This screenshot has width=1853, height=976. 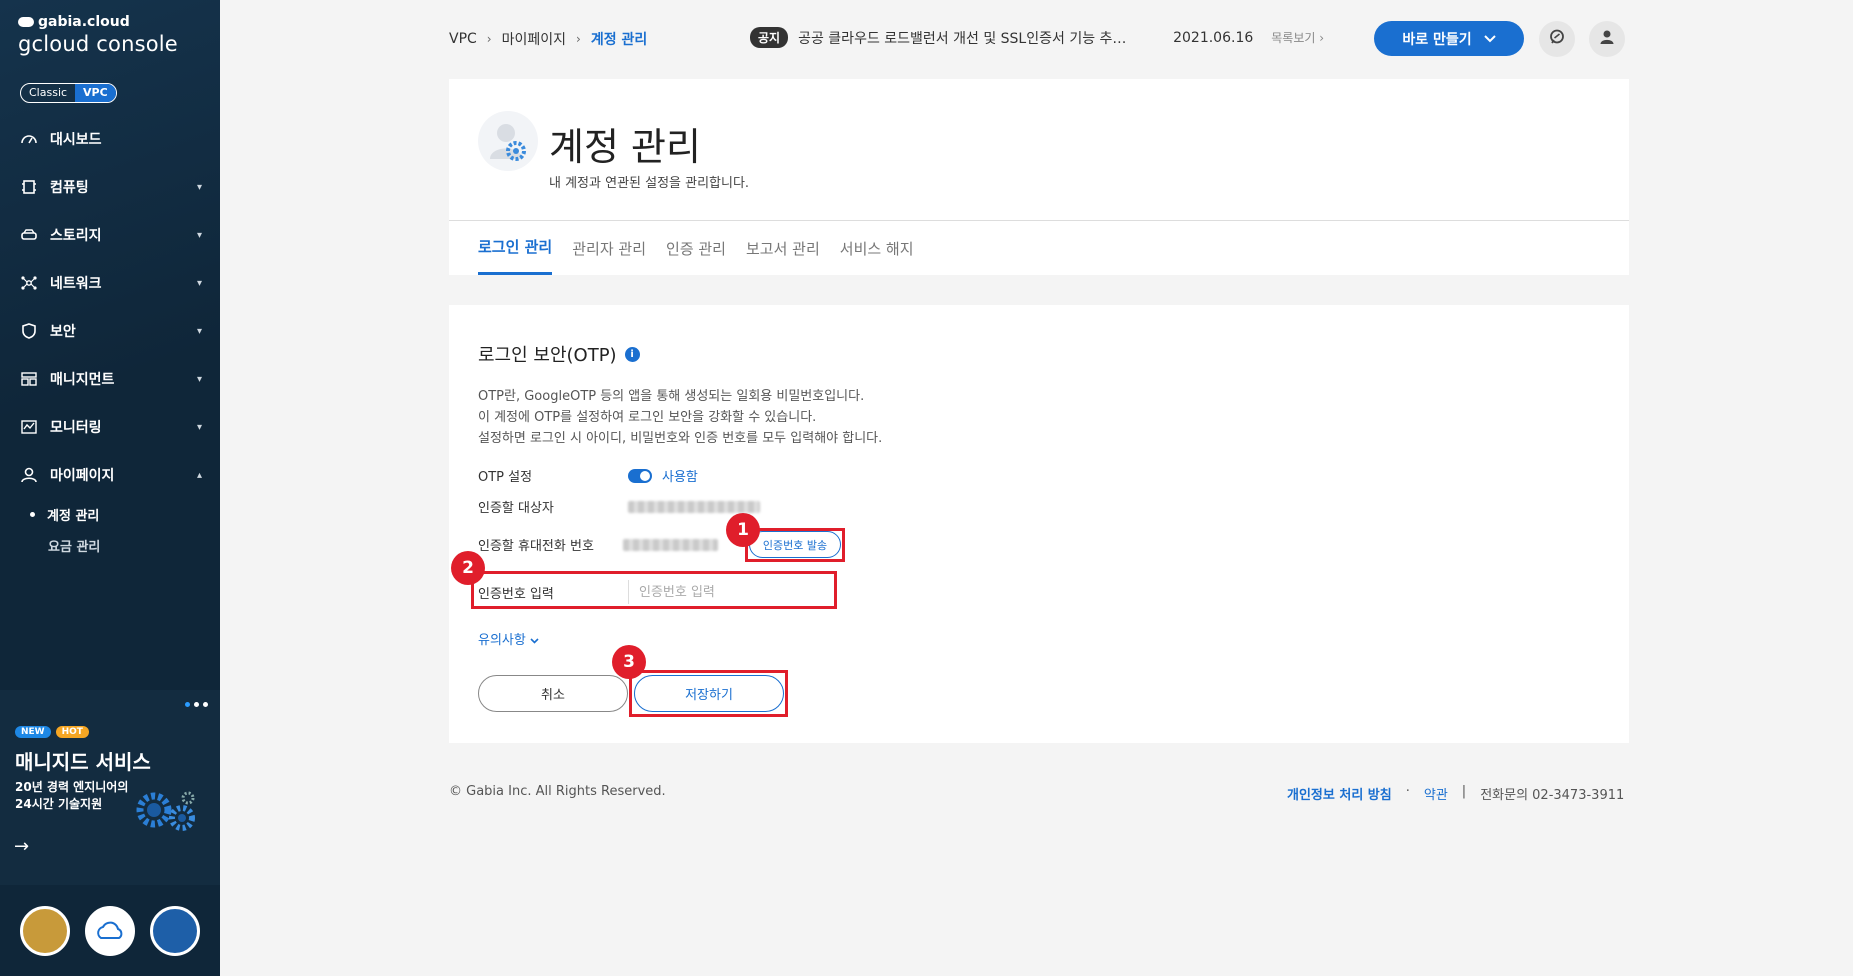 What do you see at coordinates (71, 796) in the screenshot?
I see `promo-desc: 20년 경력 엔지니어의 24시간 기술지원` at bounding box center [71, 796].